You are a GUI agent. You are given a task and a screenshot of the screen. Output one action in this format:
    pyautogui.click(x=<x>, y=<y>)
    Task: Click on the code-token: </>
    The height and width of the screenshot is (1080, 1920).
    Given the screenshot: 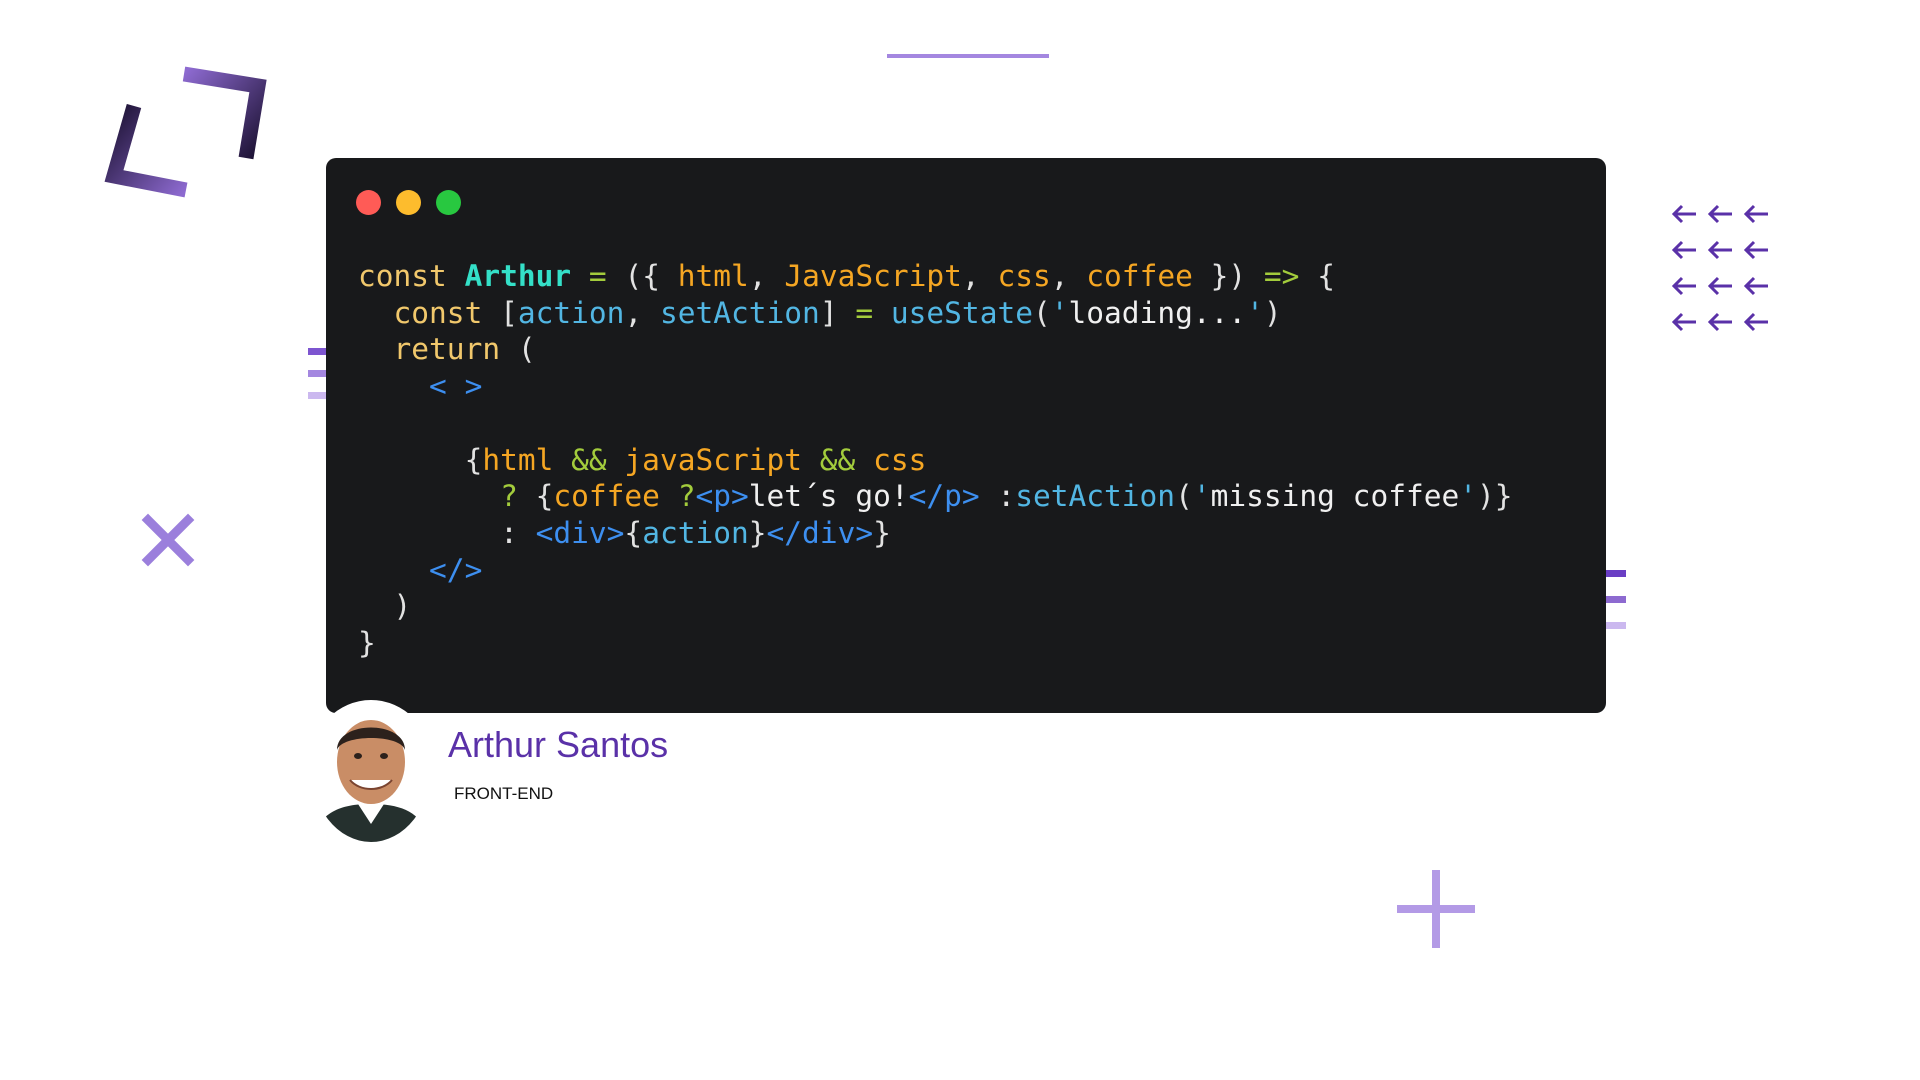 What is the action you would take?
    pyautogui.click(x=420, y=569)
    